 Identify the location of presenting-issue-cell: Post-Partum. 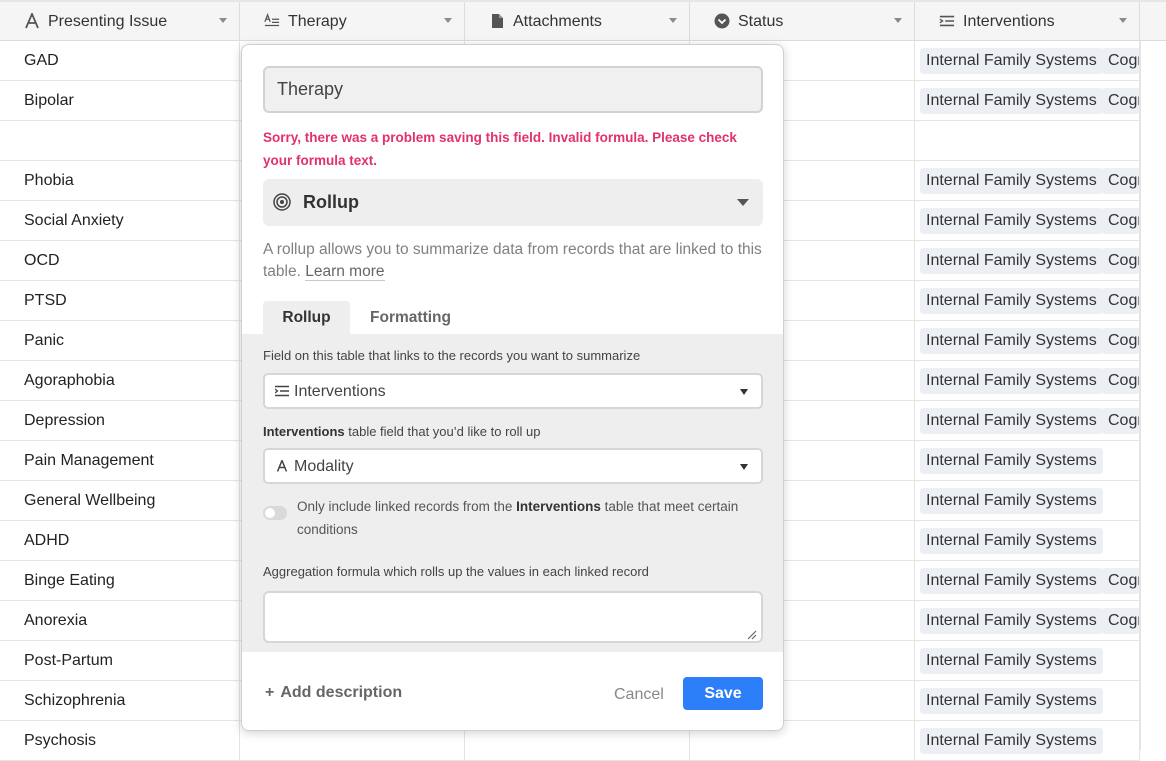
(120, 660).